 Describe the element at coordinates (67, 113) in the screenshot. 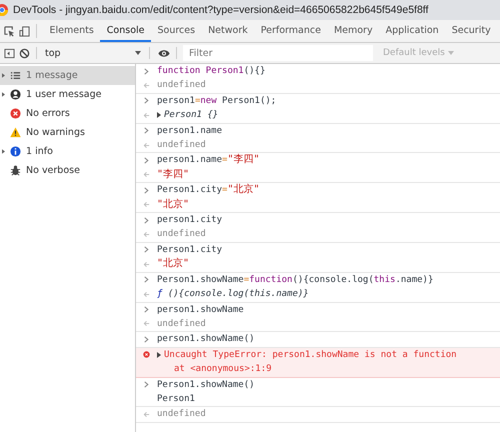

I see `sidebar-item: No errors` at that location.